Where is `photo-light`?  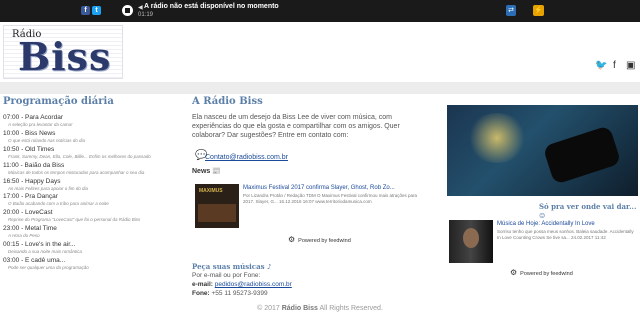
photo-light is located at coordinates (497, 138).